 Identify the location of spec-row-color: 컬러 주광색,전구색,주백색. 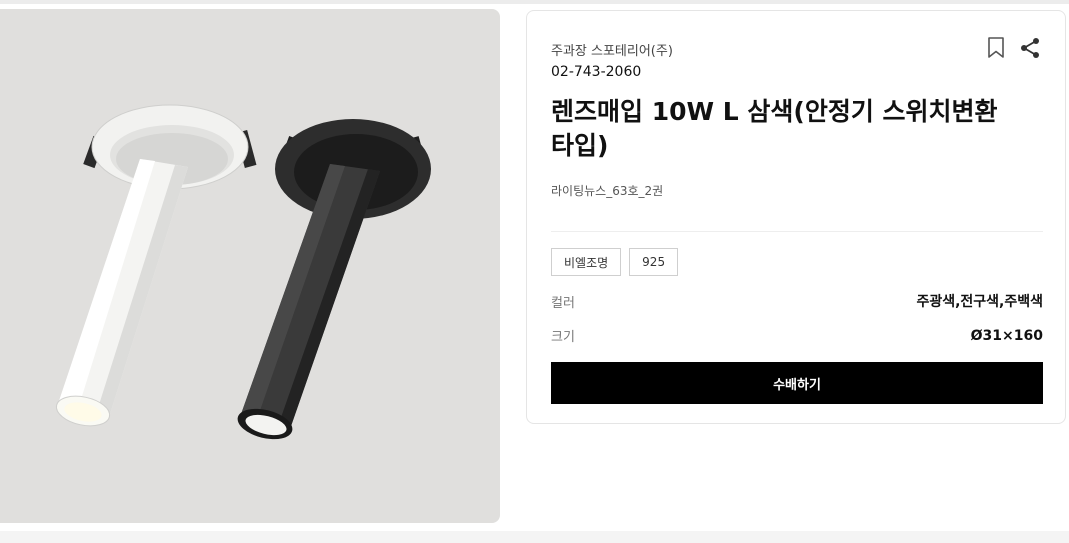
(797, 301).